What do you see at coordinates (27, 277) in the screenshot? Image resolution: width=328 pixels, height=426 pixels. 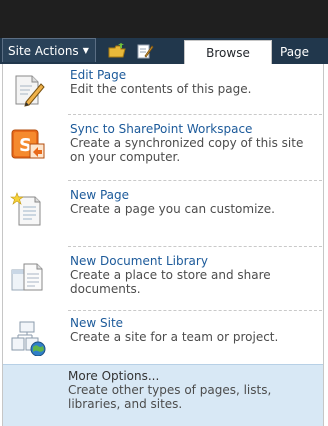 I see `document-library-icon` at bounding box center [27, 277].